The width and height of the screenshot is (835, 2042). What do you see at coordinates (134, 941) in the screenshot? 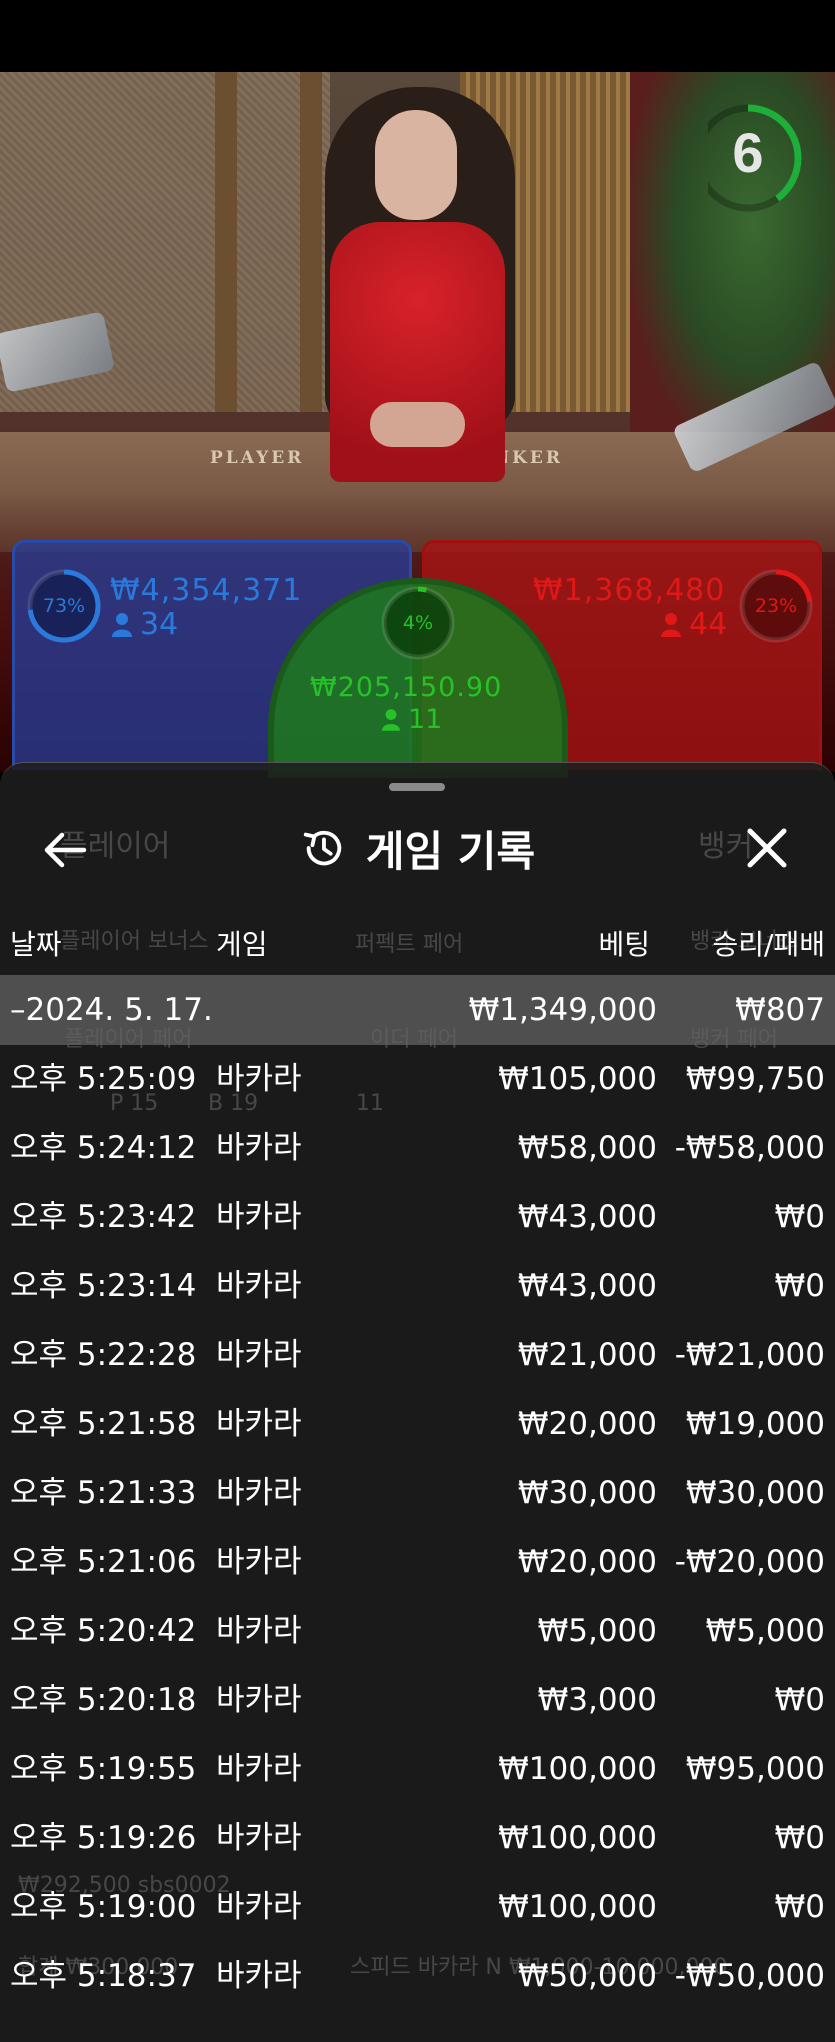
I see `bg-player-bonus: 플레이어 보너스` at bounding box center [134, 941].